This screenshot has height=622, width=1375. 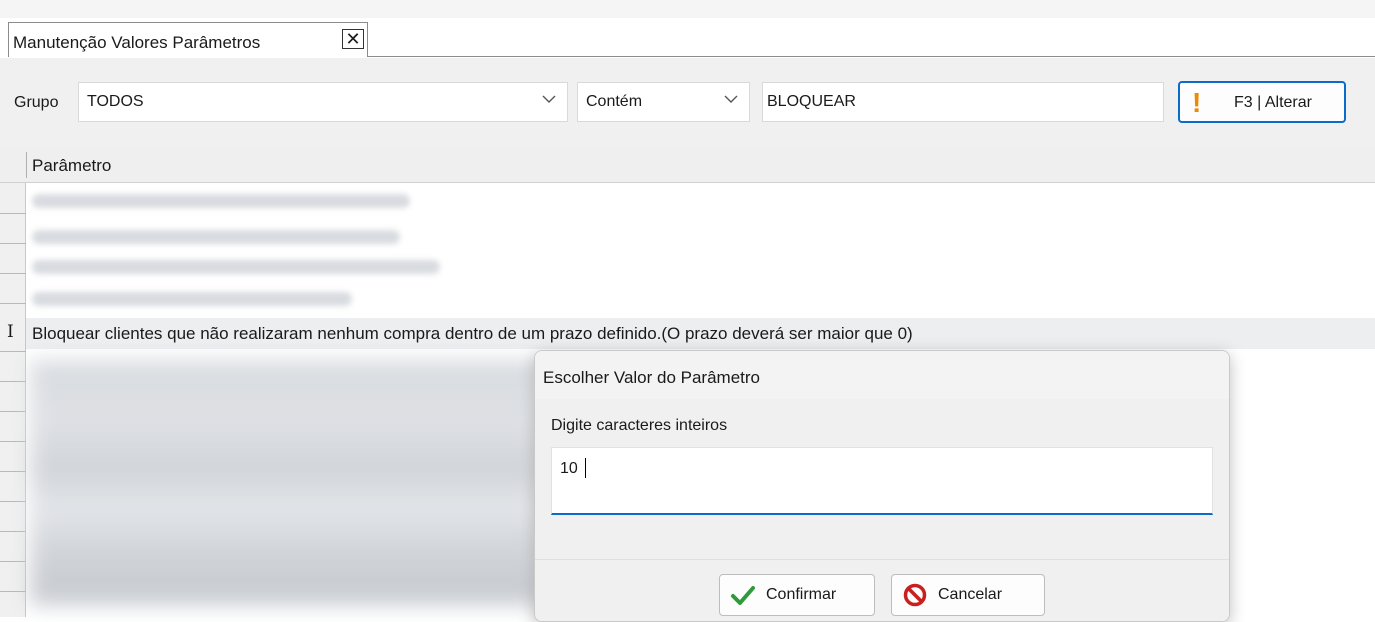 I want to click on column-header-parametro: Parâmetro, so click(x=71, y=166).